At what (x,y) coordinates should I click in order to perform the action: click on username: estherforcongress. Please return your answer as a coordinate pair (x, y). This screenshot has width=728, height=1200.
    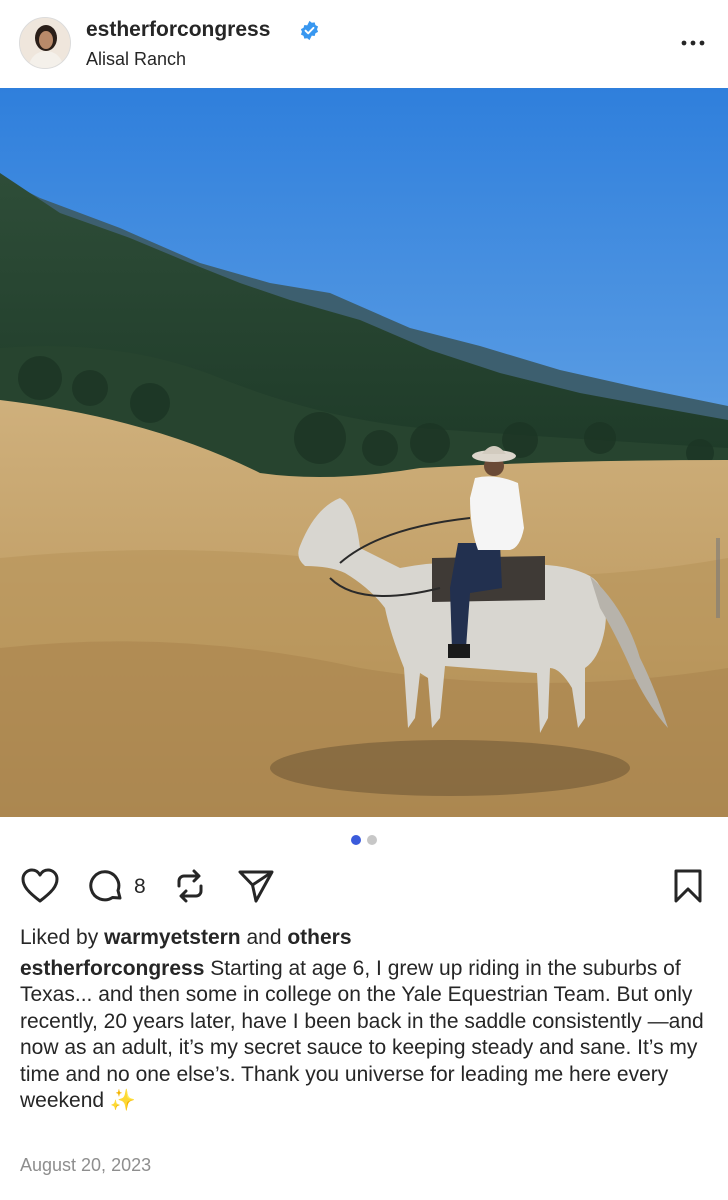
    Looking at the image, I should click on (178, 30).